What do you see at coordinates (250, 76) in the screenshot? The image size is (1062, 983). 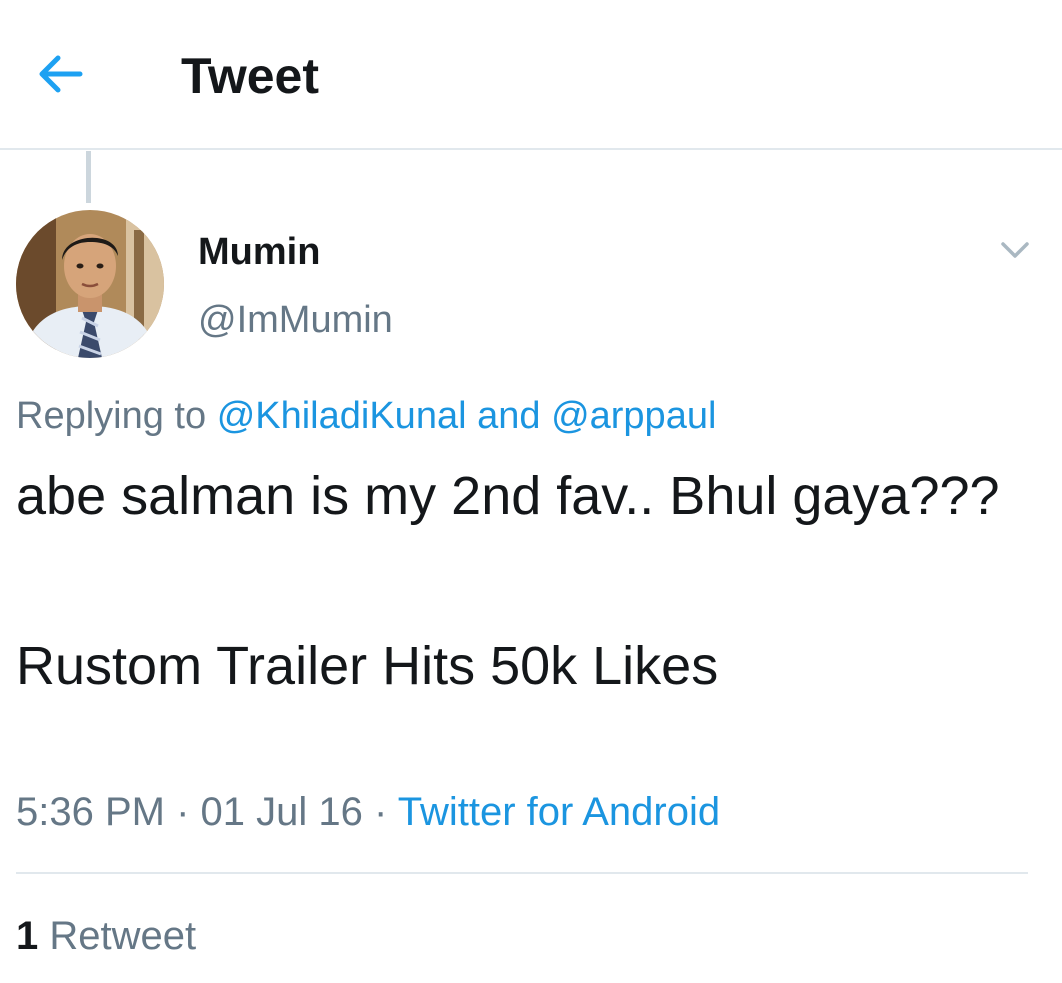 I see `page-title: Tweet` at bounding box center [250, 76].